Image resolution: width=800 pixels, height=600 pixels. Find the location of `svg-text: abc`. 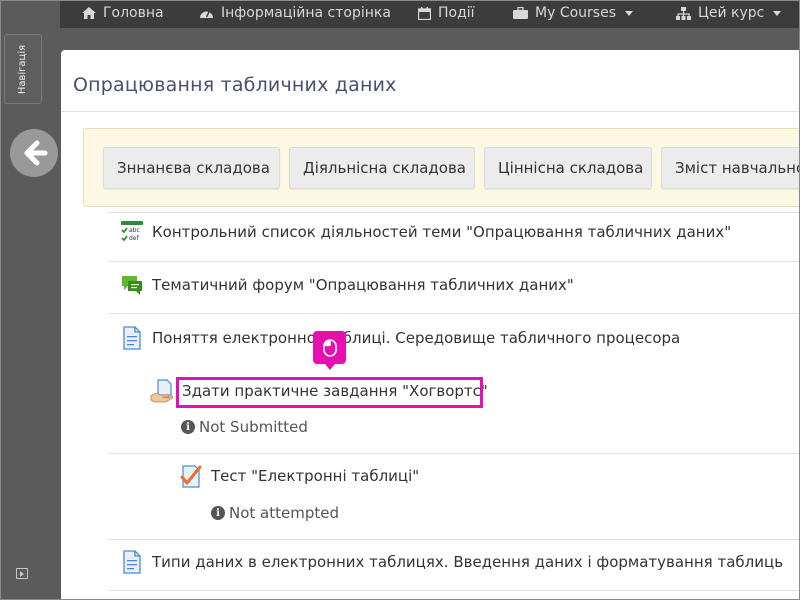

svg-text: abc is located at coordinates (134, 230).